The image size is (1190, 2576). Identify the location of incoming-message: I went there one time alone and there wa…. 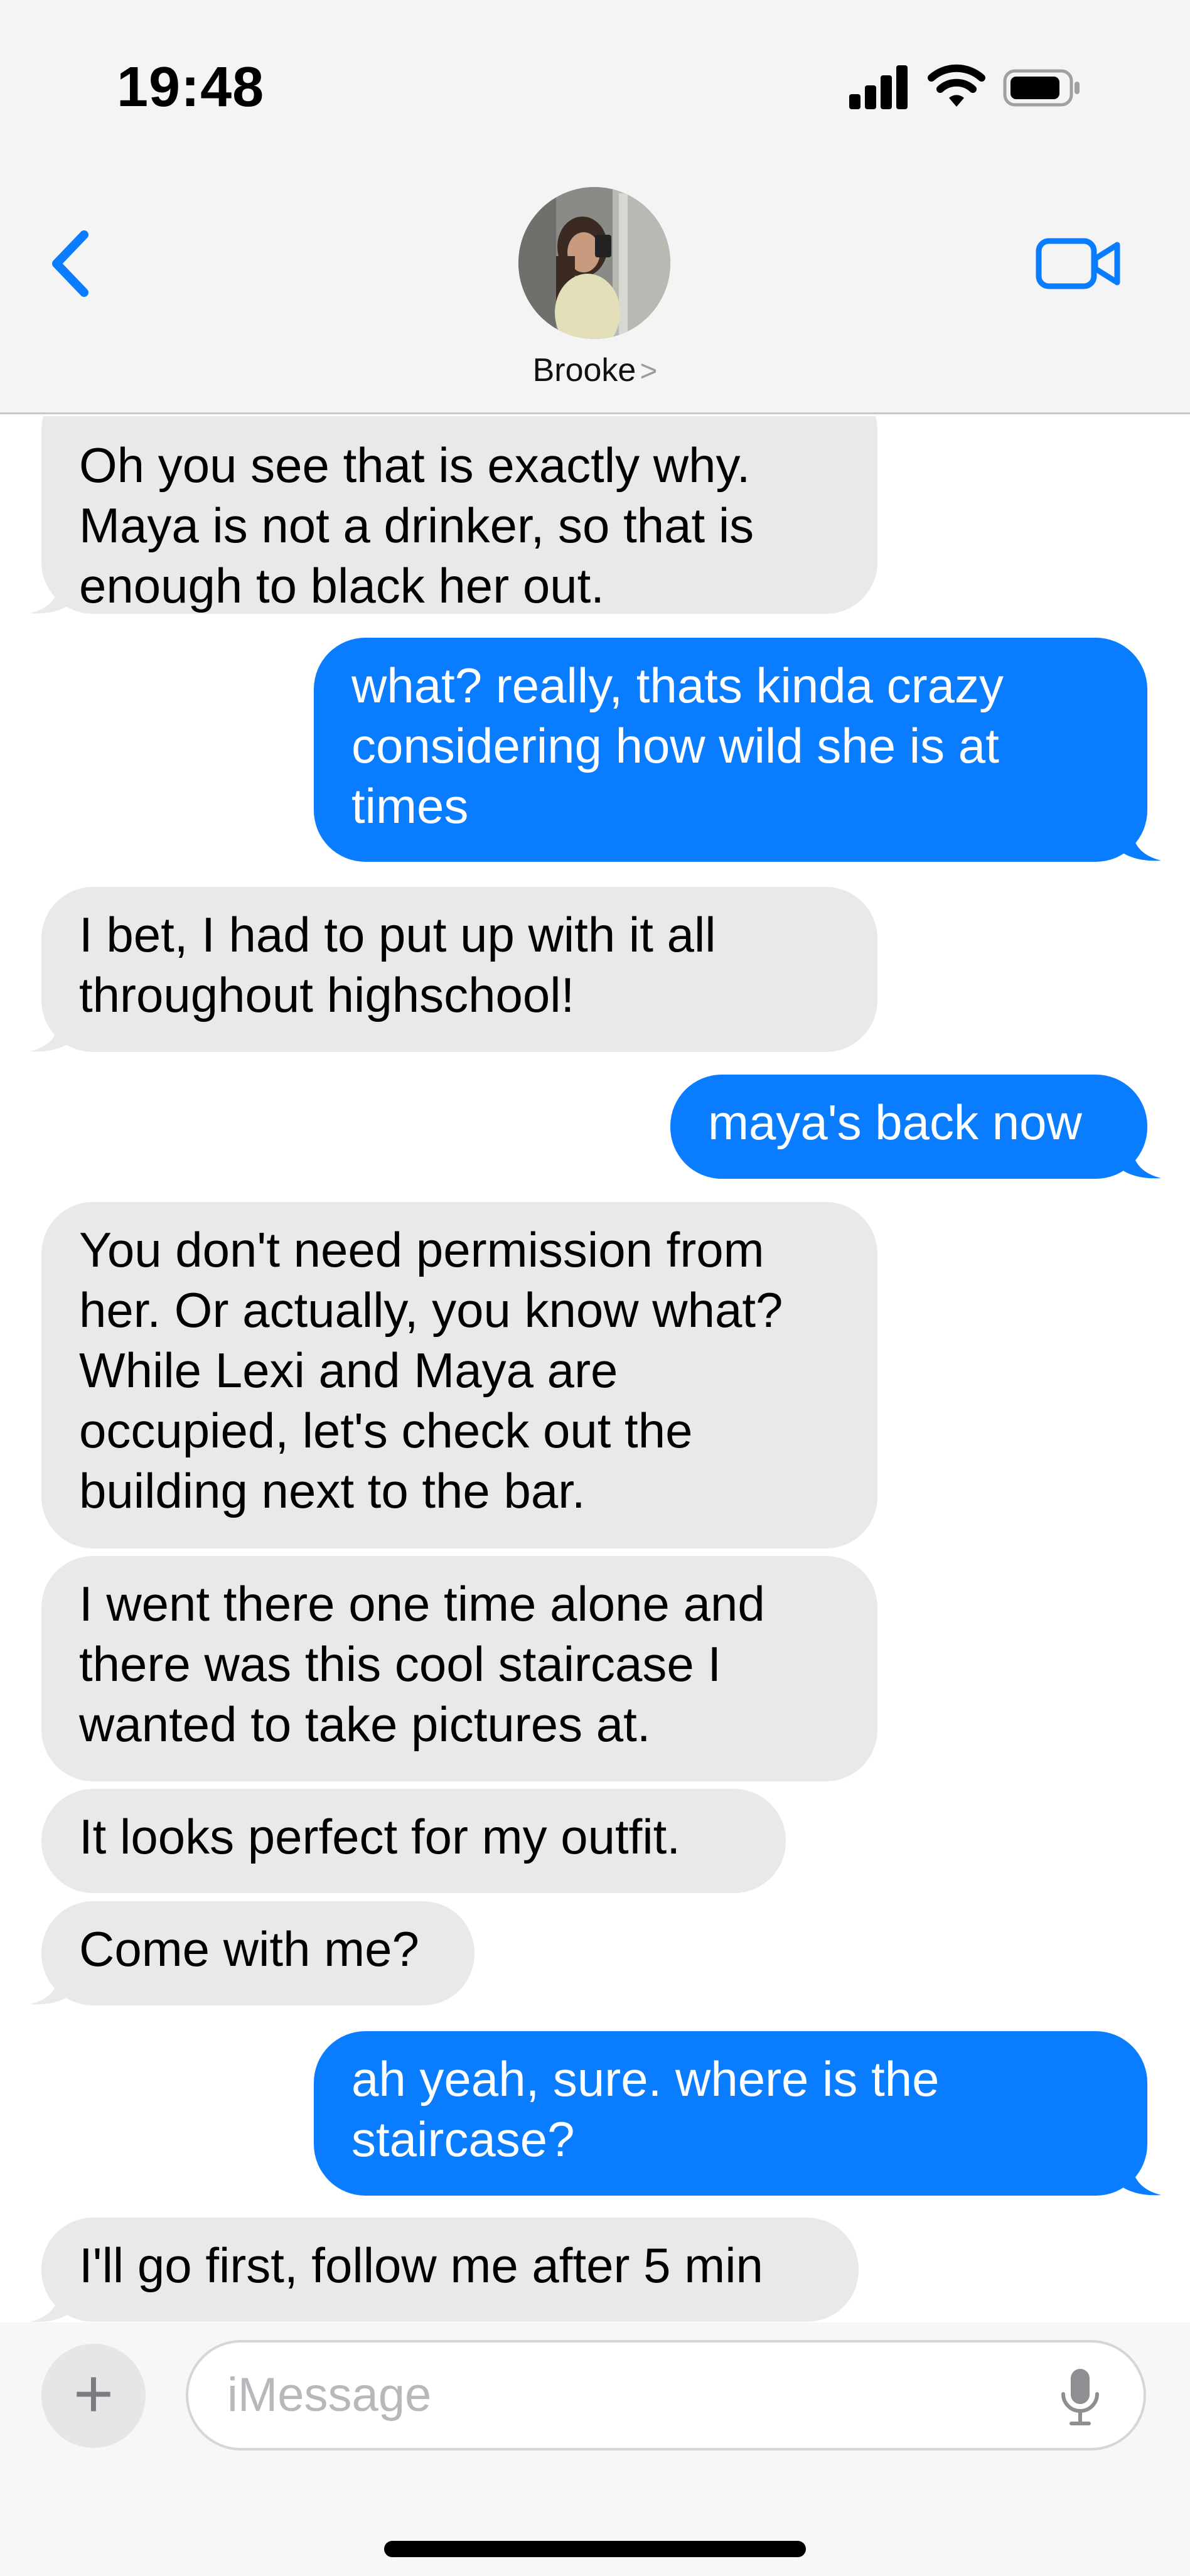
(459, 1668).